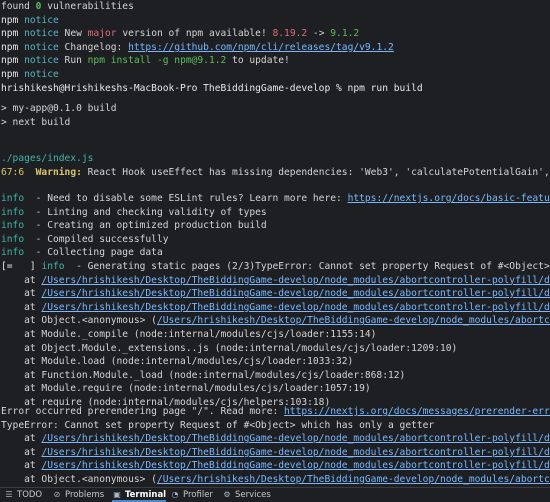 This screenshot has height=502, width=550. I want to click on text: - Creating an optimized production build, so click(145, 226).